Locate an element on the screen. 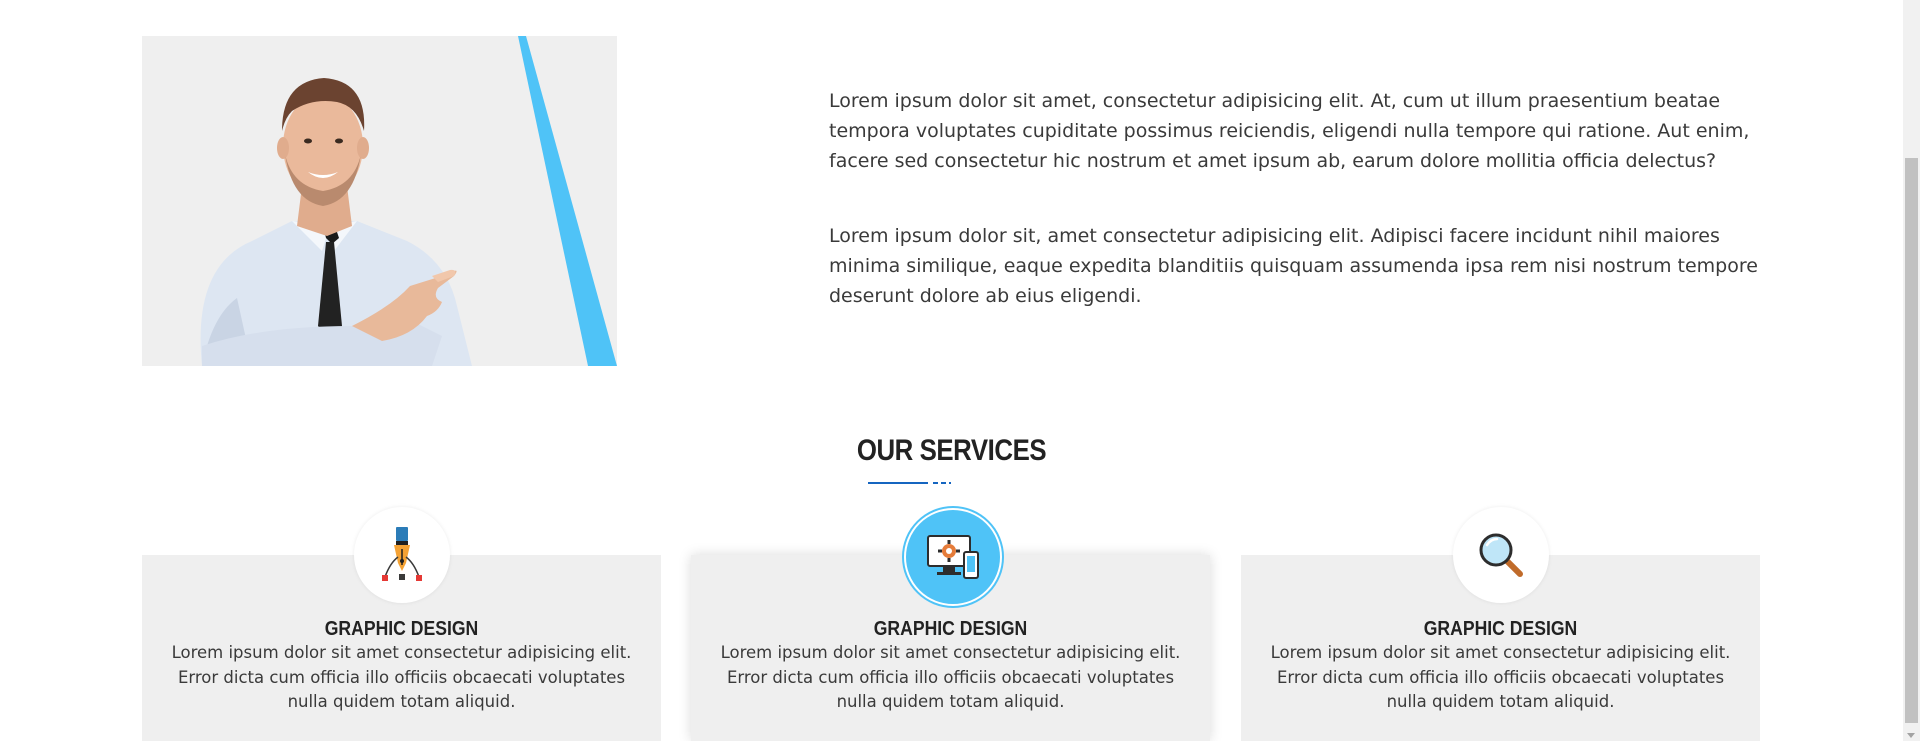 This screenshot has width=1920, height=741. scroll-down-arrow-icon is located at coordinates (1911, 735).